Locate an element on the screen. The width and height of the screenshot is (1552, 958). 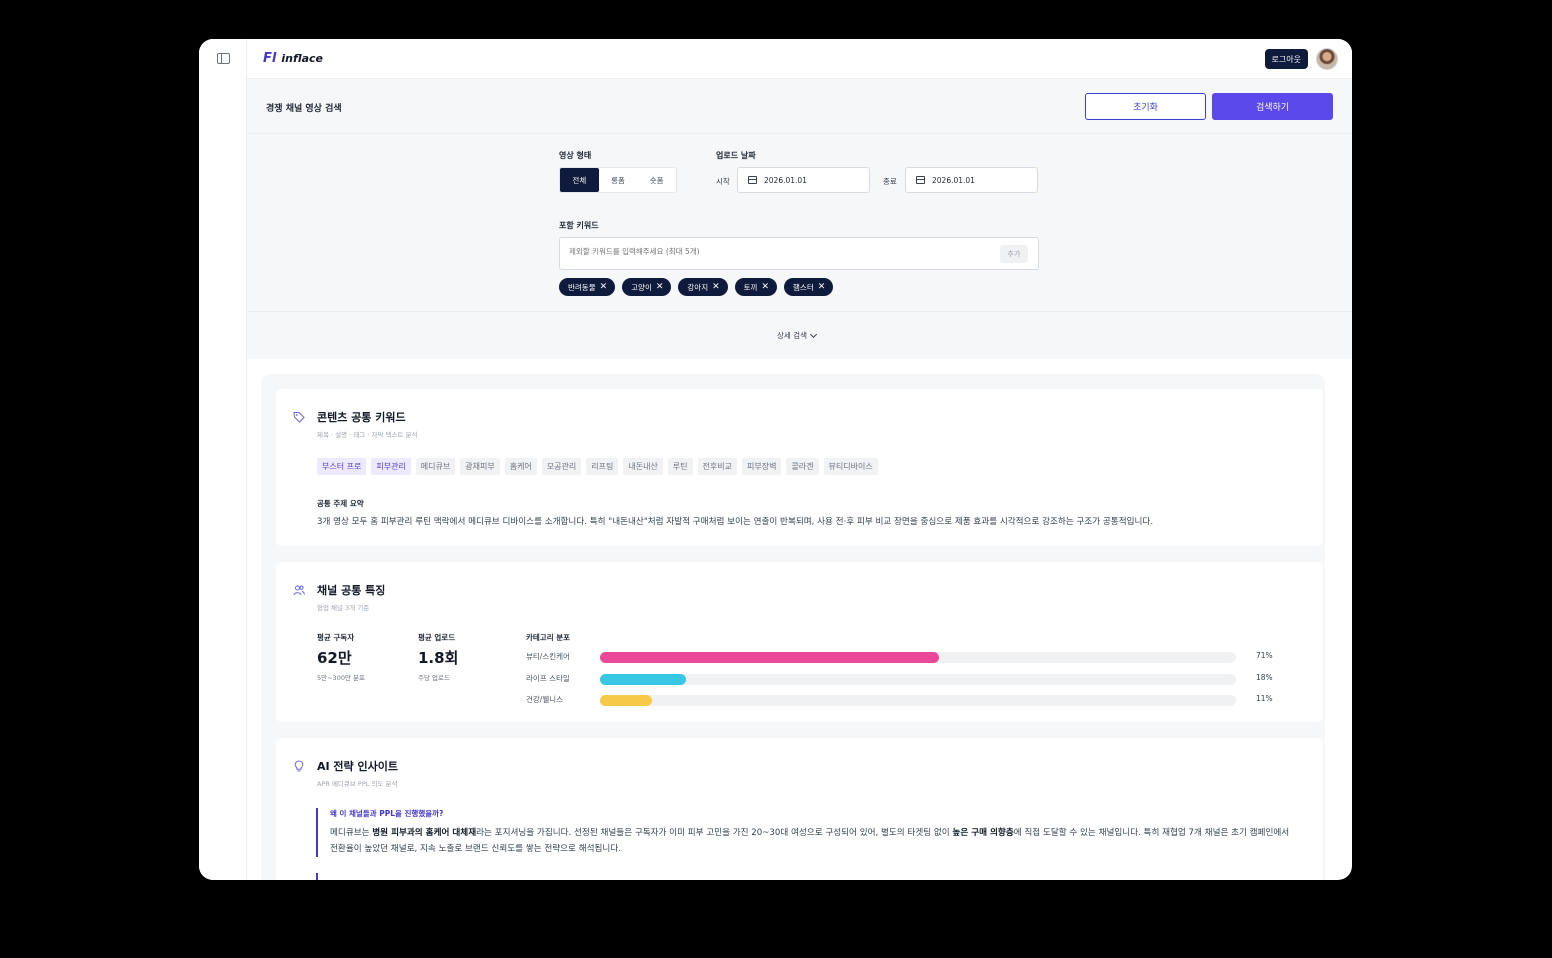
logout-button: 로그아웃 is located at coordinates (1286, 59).